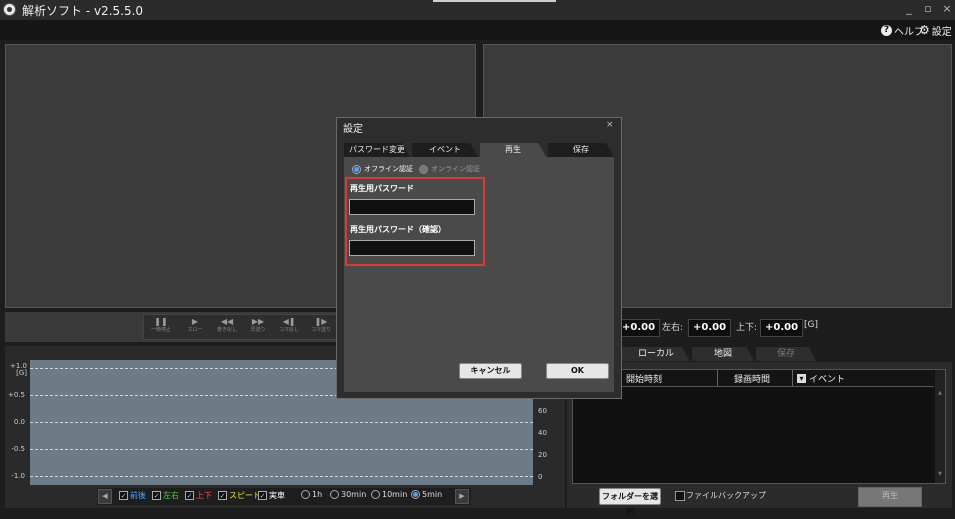 The image size is (955, 519). Describe the element at coordinates (723, 354) in the screenshot. I see `tab-map: 地図` at that location.